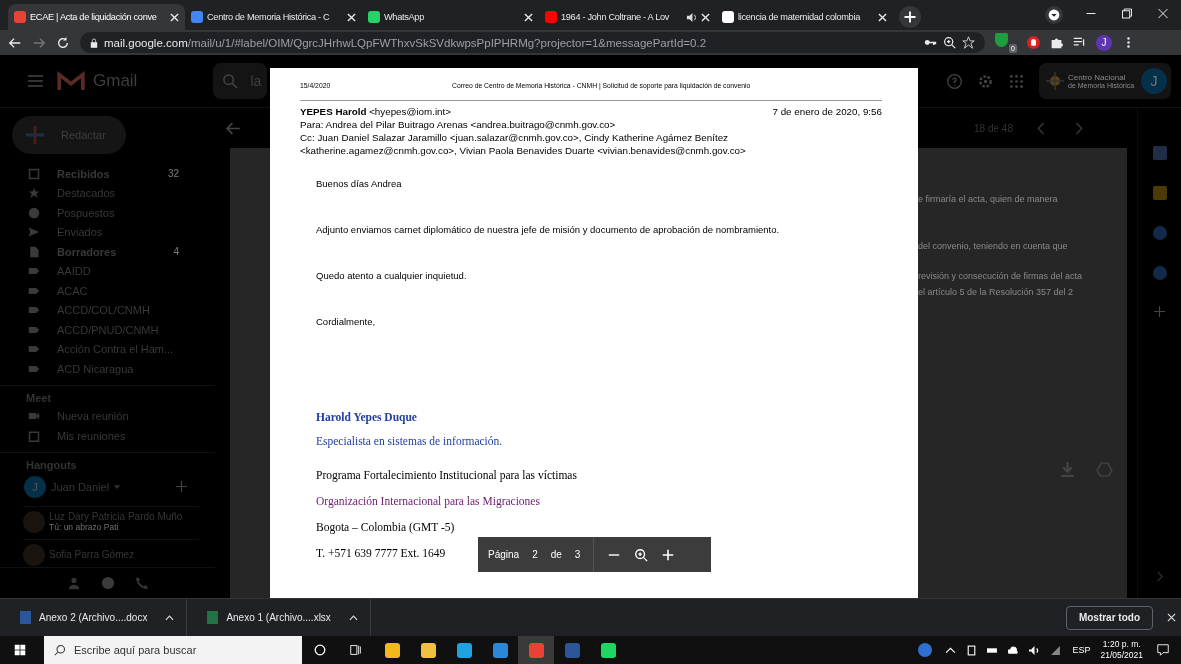 The image size is (1181, 664). What do you see at coordinates (577, 554) in the screenshot?
I see `page-total: 3` at bounding box center [577, 554].